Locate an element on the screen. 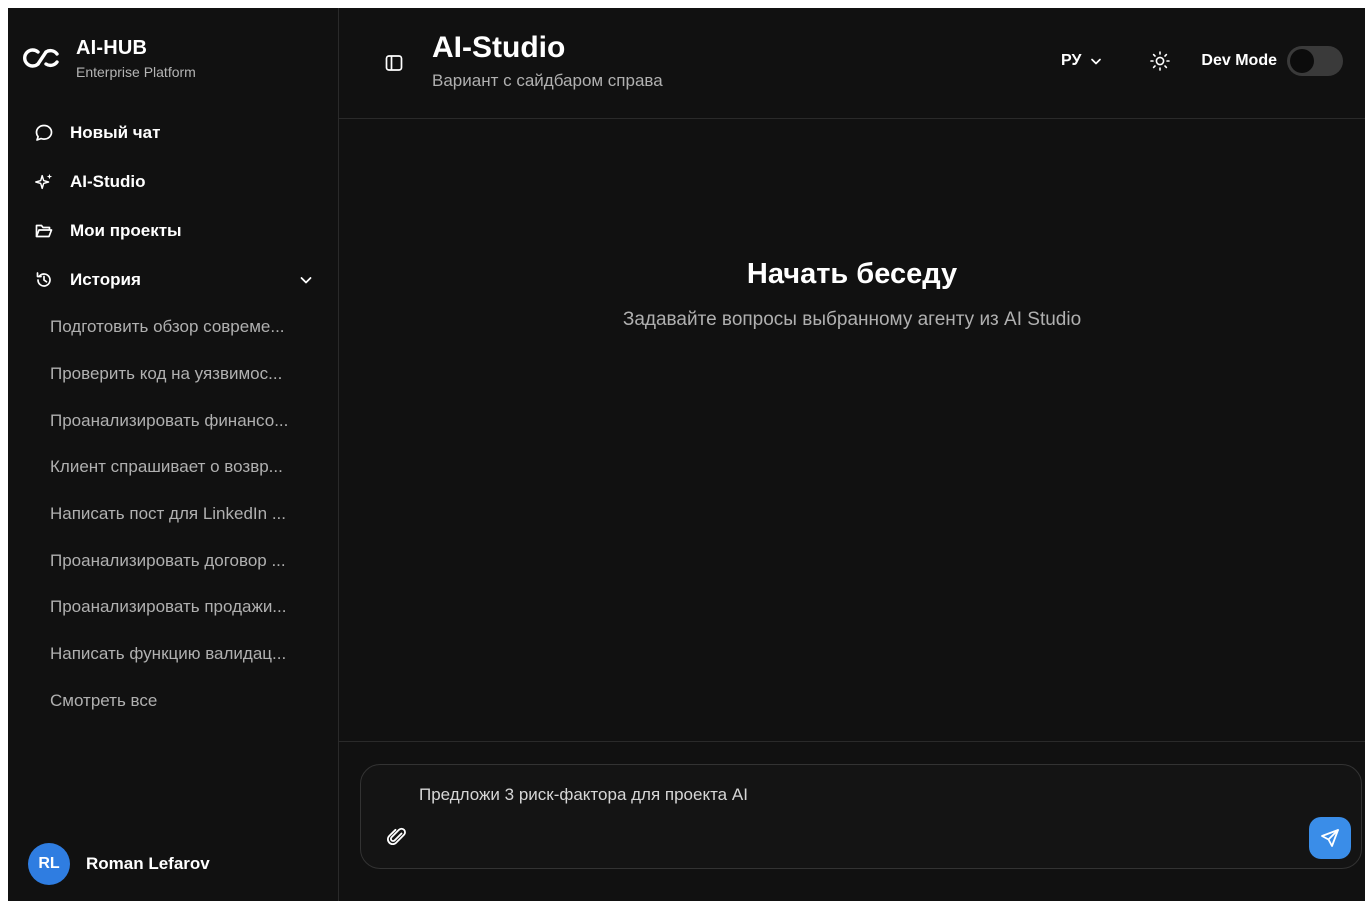  avatar: RL is located at coordinates (49, 864).